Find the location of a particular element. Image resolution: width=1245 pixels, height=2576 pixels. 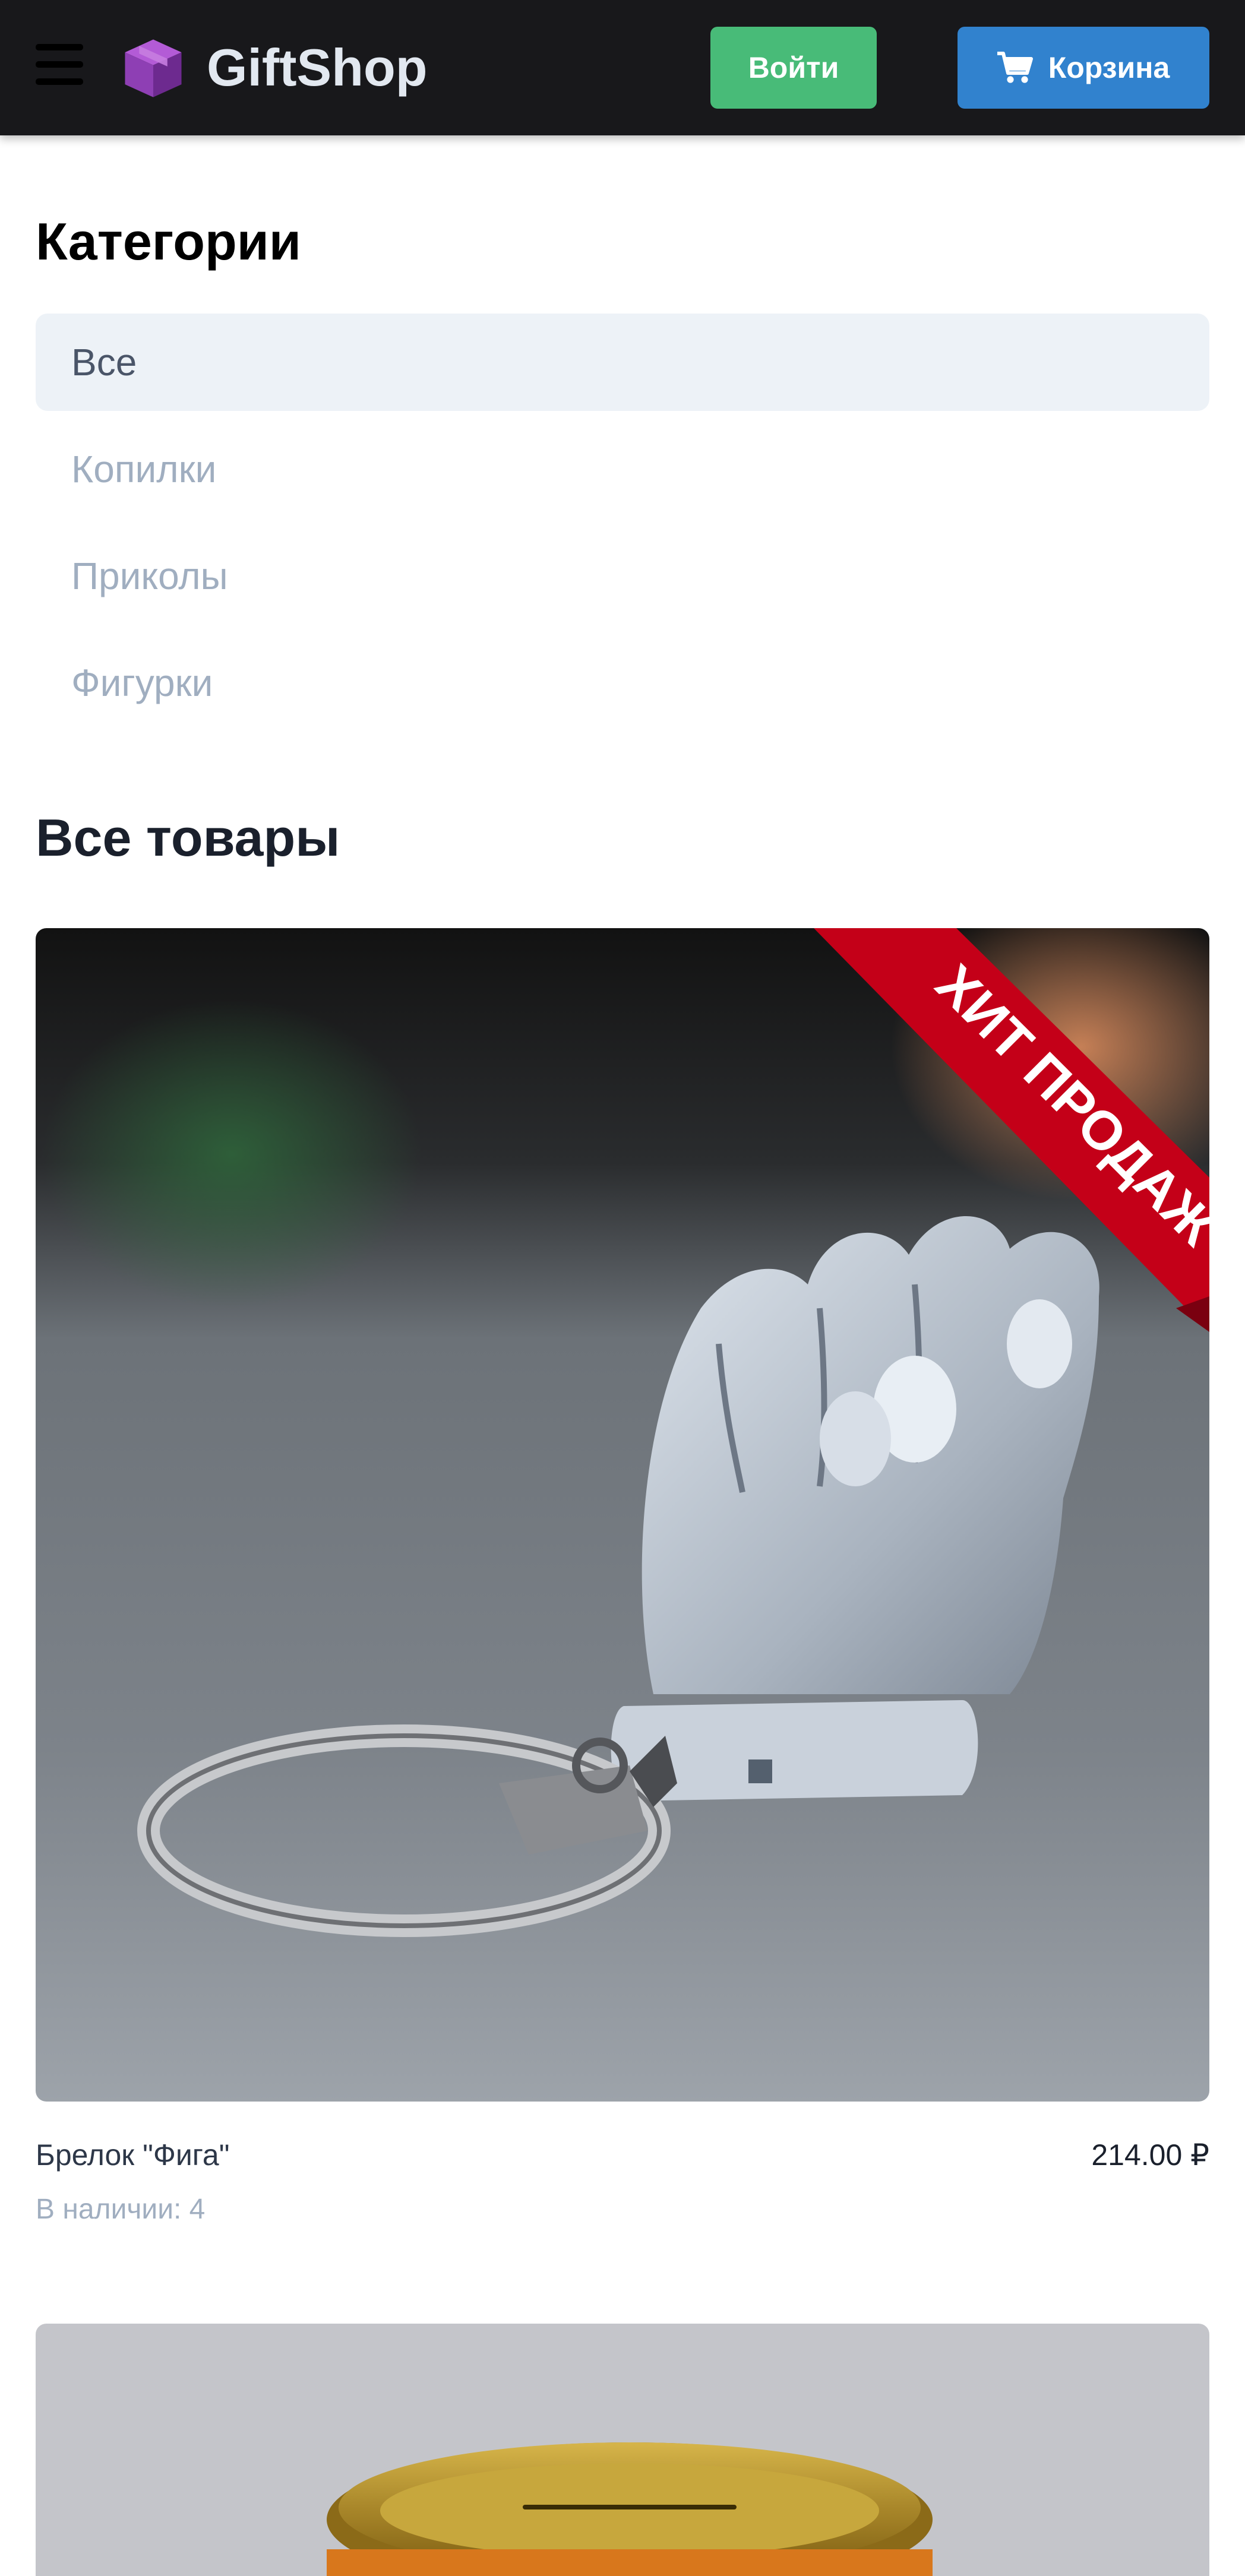

product-image-tin-can is located at coordinates (622, 2450).